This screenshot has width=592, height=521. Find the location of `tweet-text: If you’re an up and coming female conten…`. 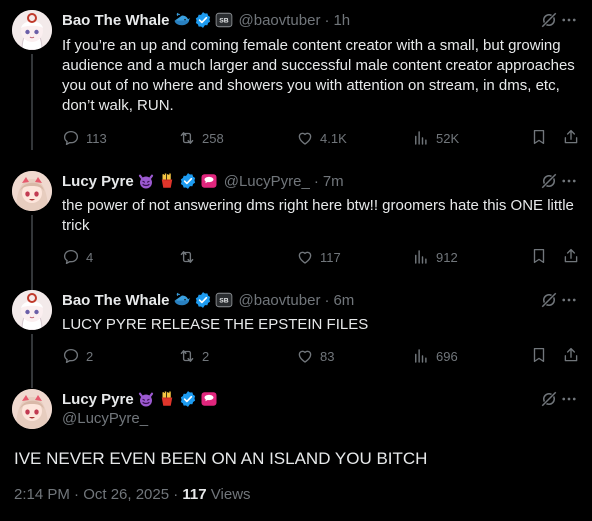

tweet-text: If you’re an up and coming female conten… is located at coordinates (318, 75).